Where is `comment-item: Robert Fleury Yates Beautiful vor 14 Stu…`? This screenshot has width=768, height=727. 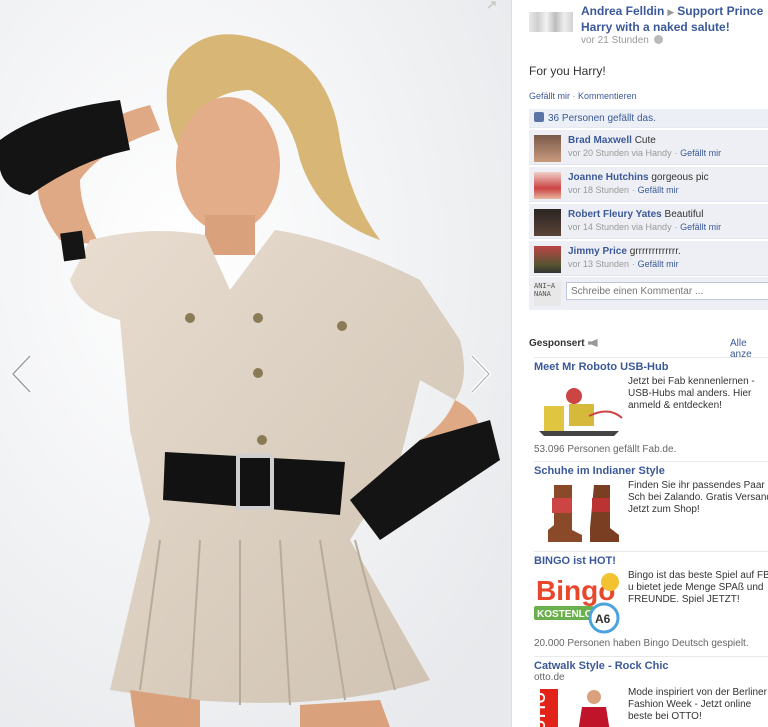
comment-item: Robert Fleury Yates Beautiful vor 14 Stu… is located at coordinates (648, 221).